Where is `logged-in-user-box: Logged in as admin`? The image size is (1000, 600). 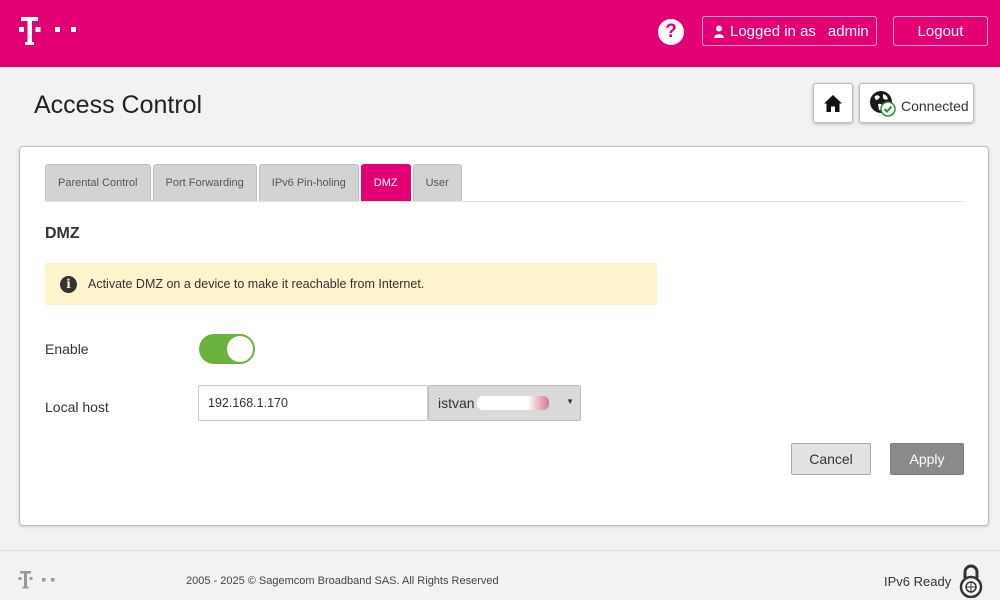
logged-in-user-box: Logged in as admin is located at coordinates (789, 31).